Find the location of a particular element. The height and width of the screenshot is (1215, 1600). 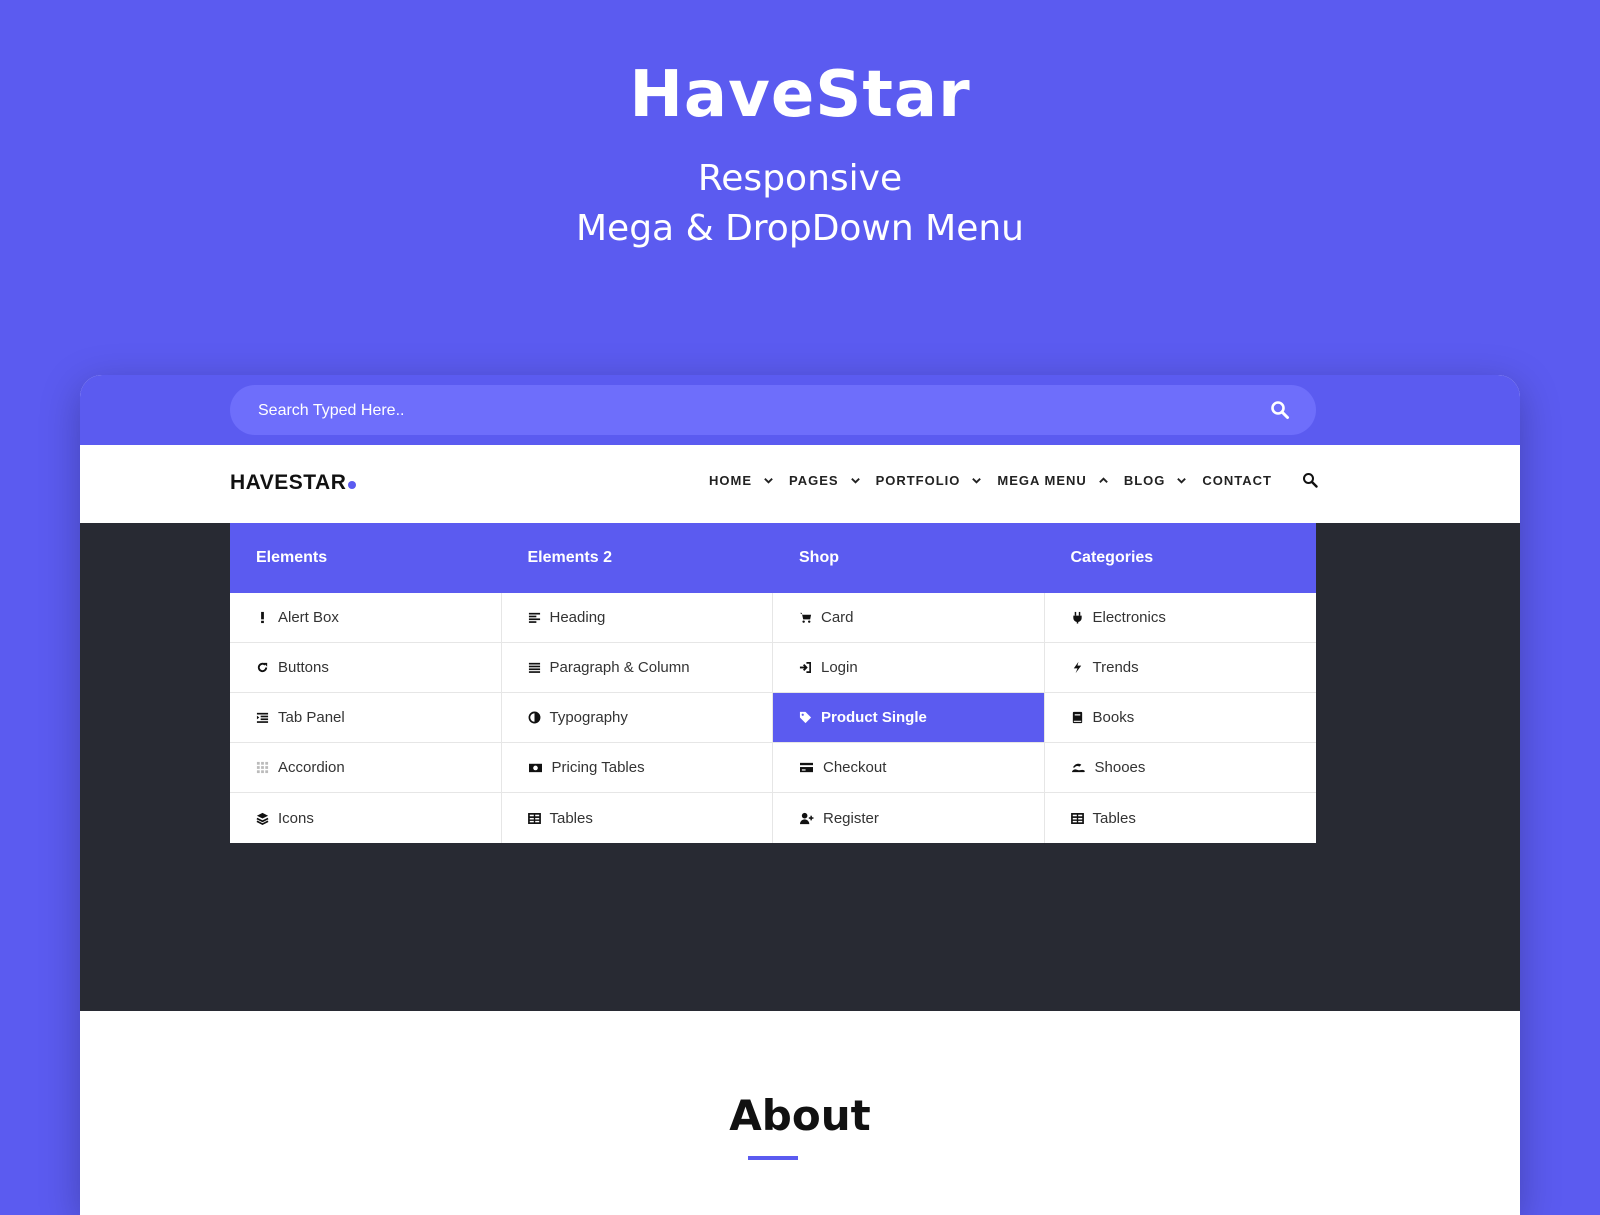

column-heading-elements-2: Elements 2 is located at coordinates (569, 557).